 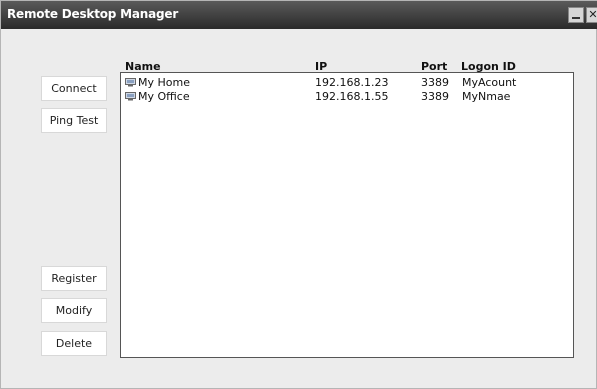 I want to click on title-bar: Remote Desktop Manager ✕, so click(x=299, y=15).